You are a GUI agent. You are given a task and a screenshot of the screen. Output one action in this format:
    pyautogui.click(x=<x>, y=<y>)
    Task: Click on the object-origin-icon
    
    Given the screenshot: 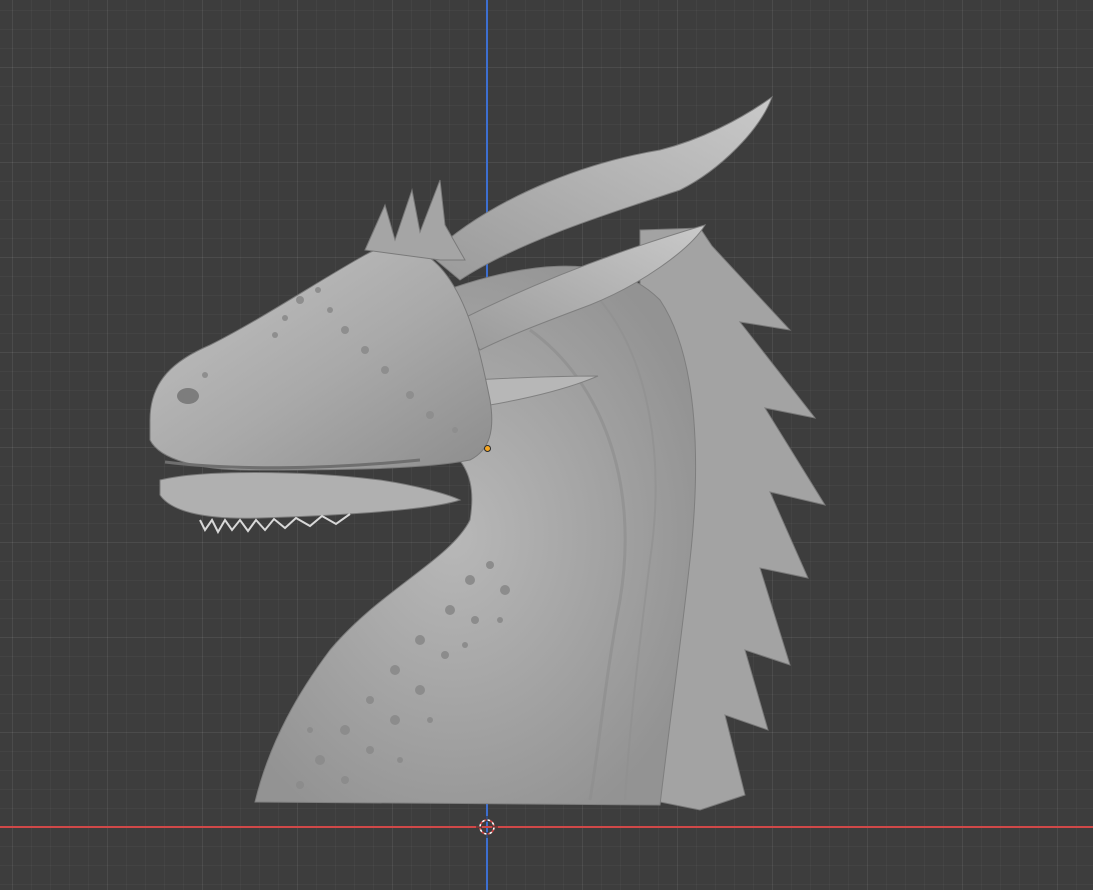 What is the action you would take?
    pyautogui.click(x=487, y=448)
    